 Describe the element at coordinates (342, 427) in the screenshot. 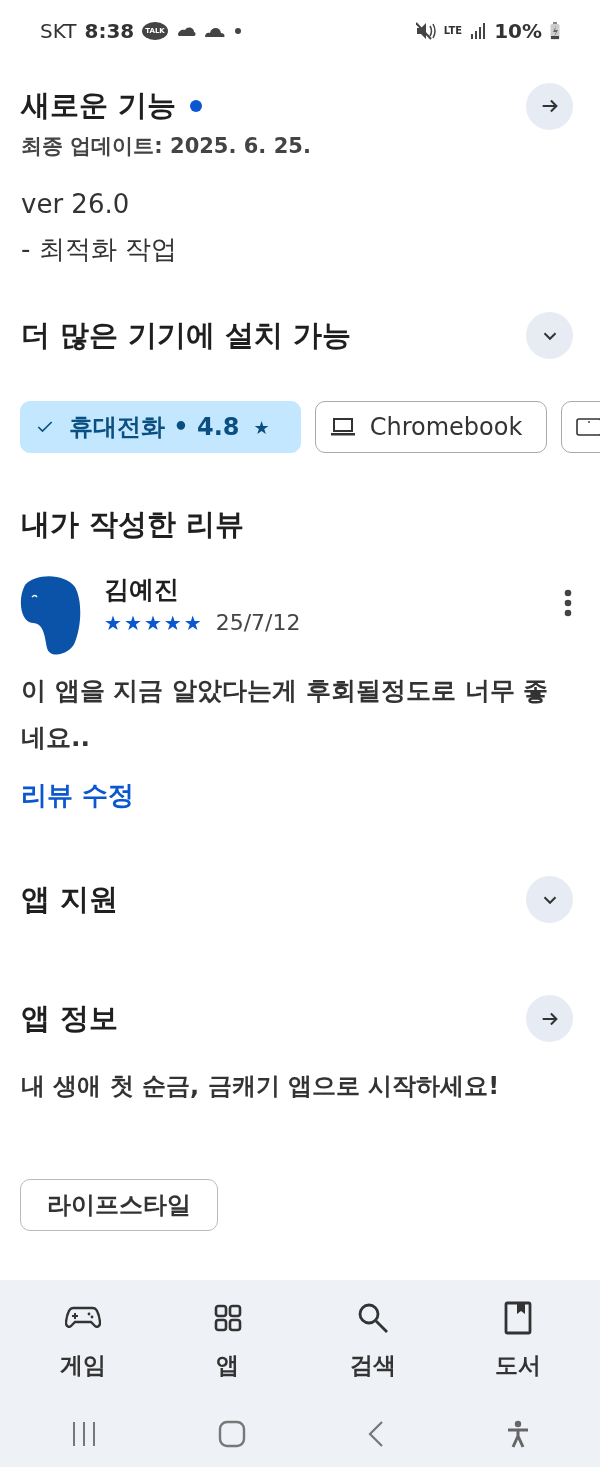

I see `laptop-icon` at that location.